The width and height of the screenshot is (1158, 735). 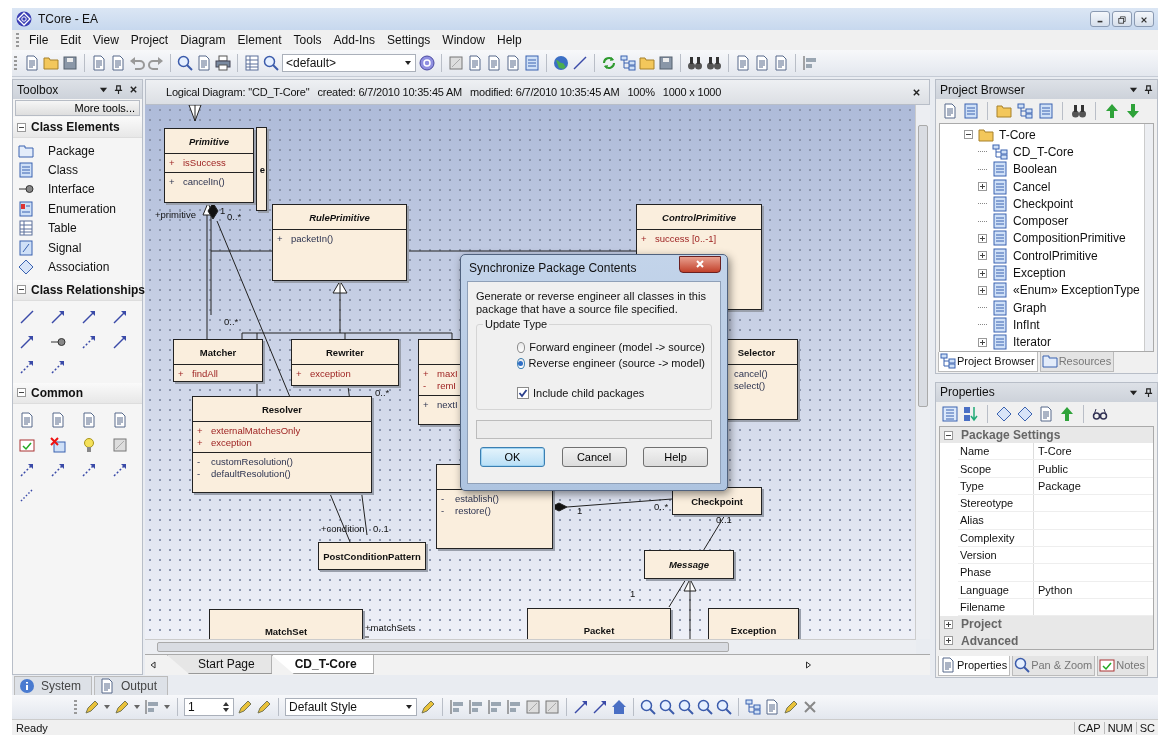 What do you see at coordinates (62, 228) in the screenshot?
I see `toolbox-item: Table` at bounding box center [62, 228].